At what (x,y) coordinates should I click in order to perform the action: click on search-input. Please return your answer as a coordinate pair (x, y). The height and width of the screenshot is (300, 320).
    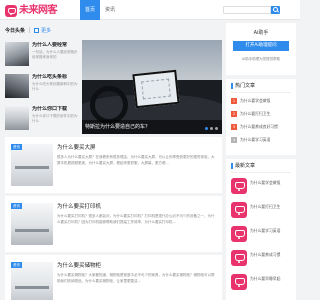
    Looking at the image, I should click on (247, 10).